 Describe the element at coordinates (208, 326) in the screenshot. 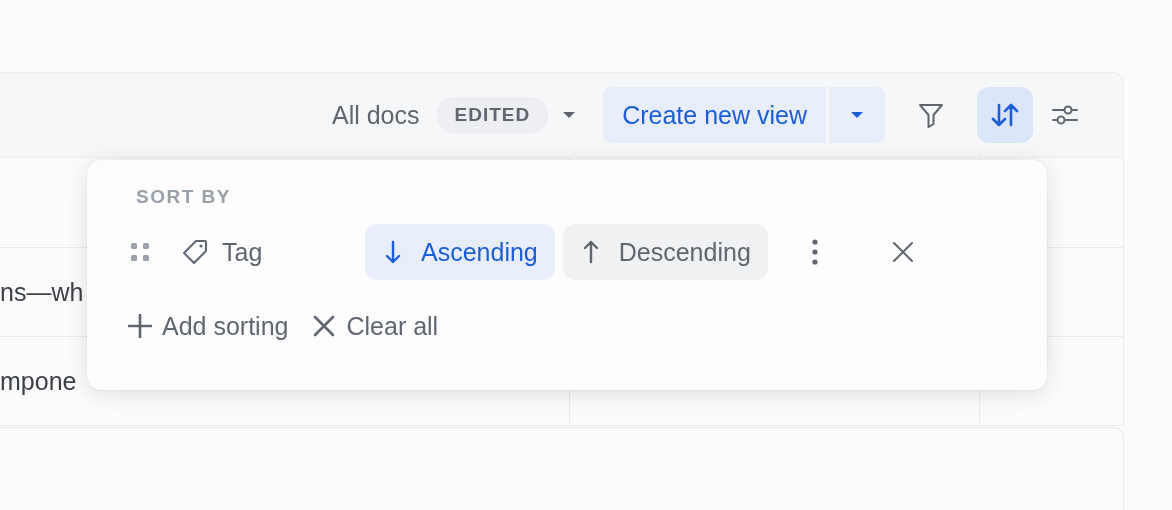

I see `add-sorting-button: Add sorting` at that location.